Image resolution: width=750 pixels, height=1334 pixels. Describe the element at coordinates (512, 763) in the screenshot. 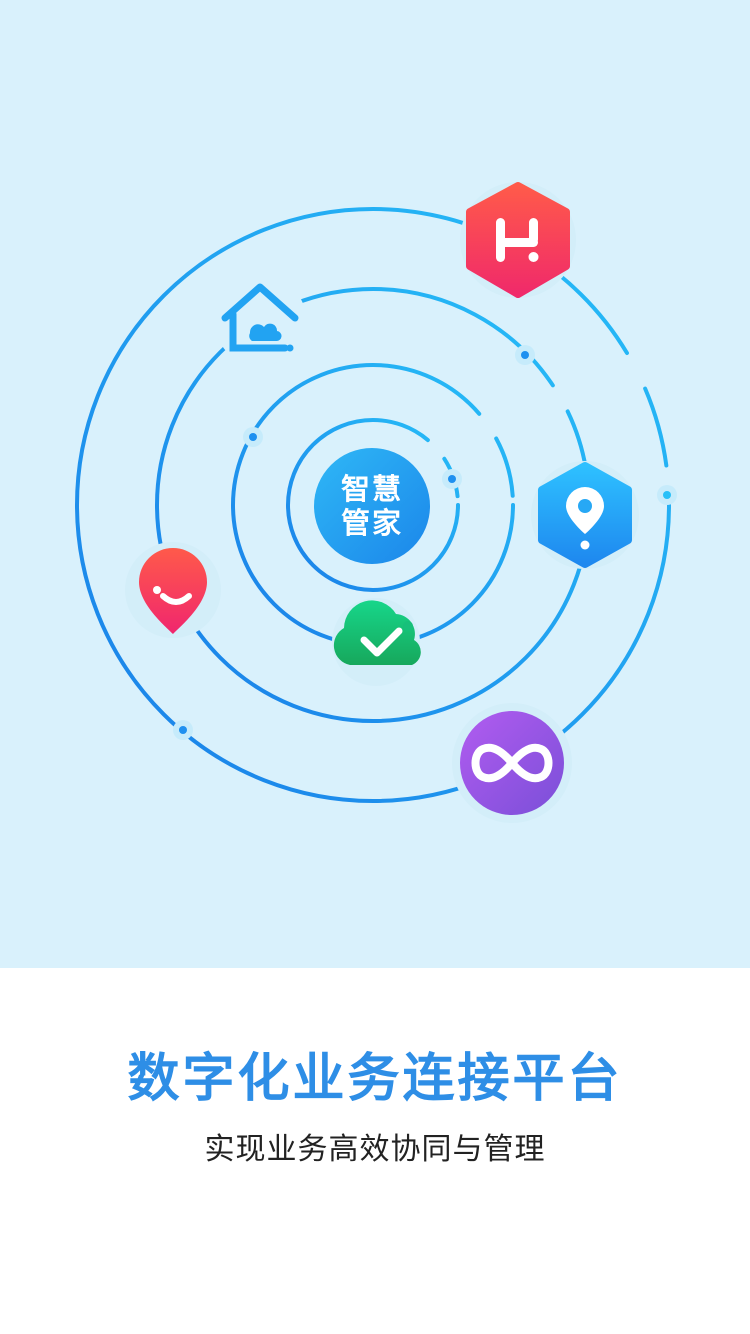

I see `infinity-icon` at that location.